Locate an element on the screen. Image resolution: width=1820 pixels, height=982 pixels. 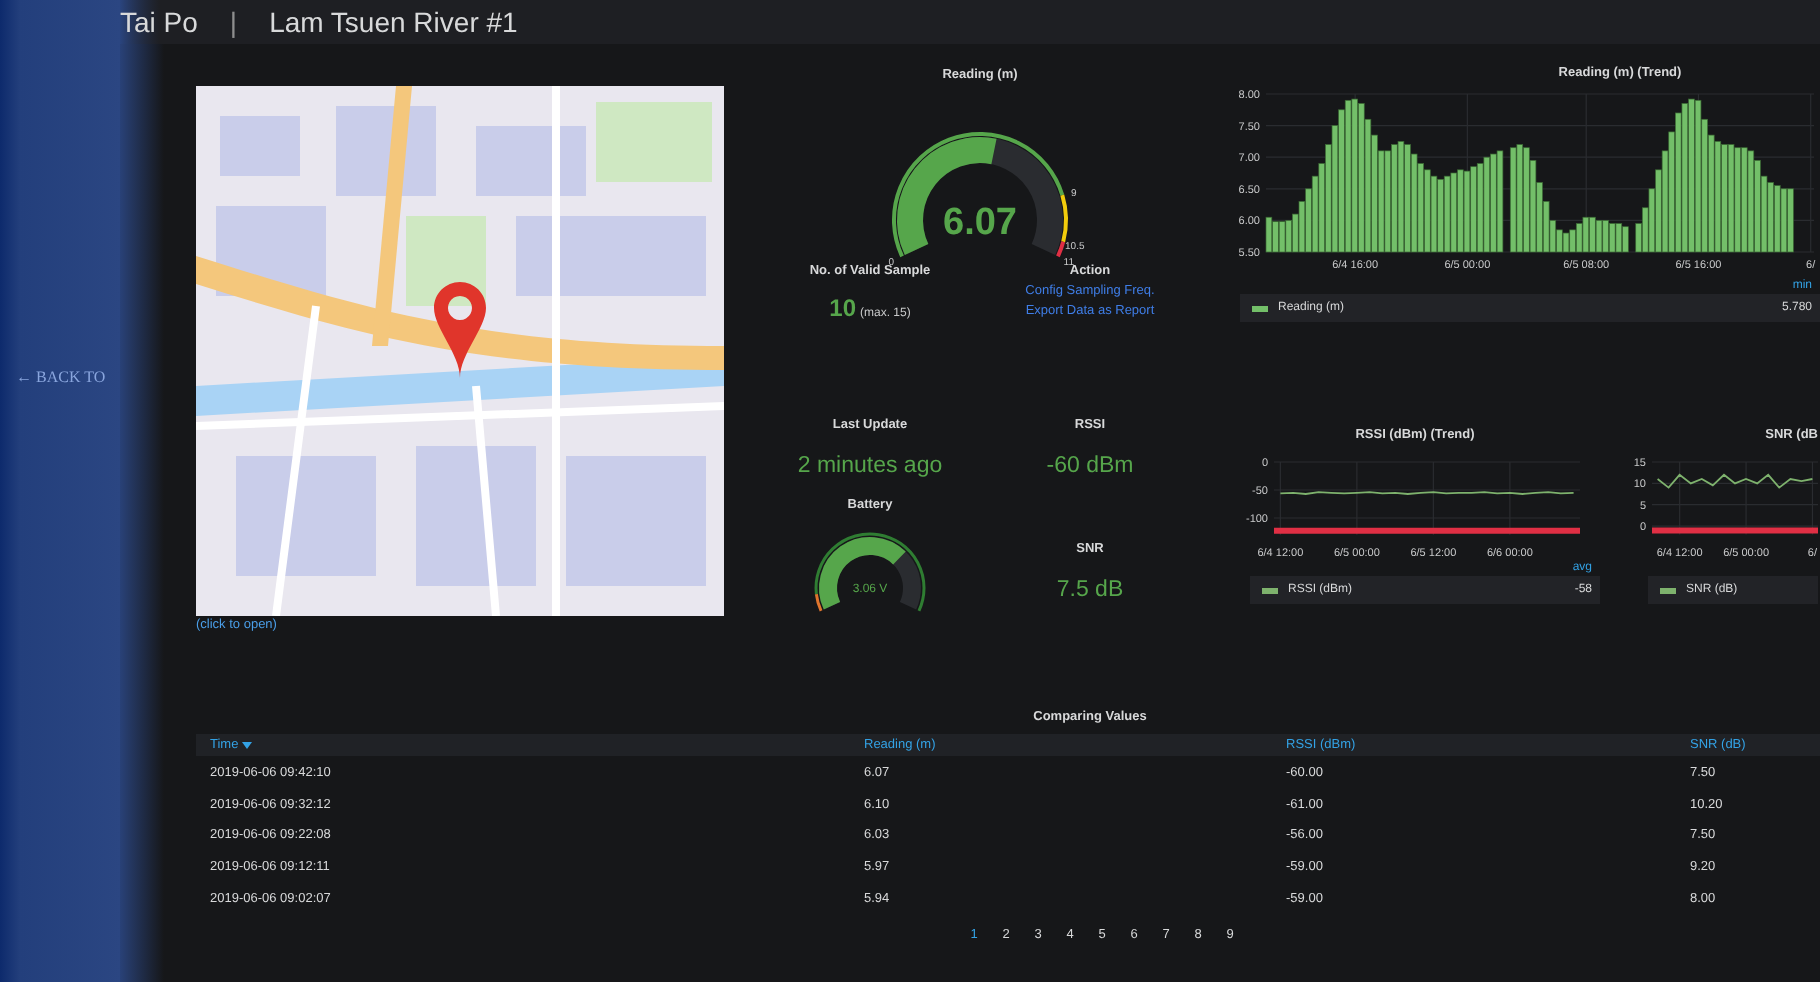
gauge-value: 6.07 is located at coordinates (980, 223).